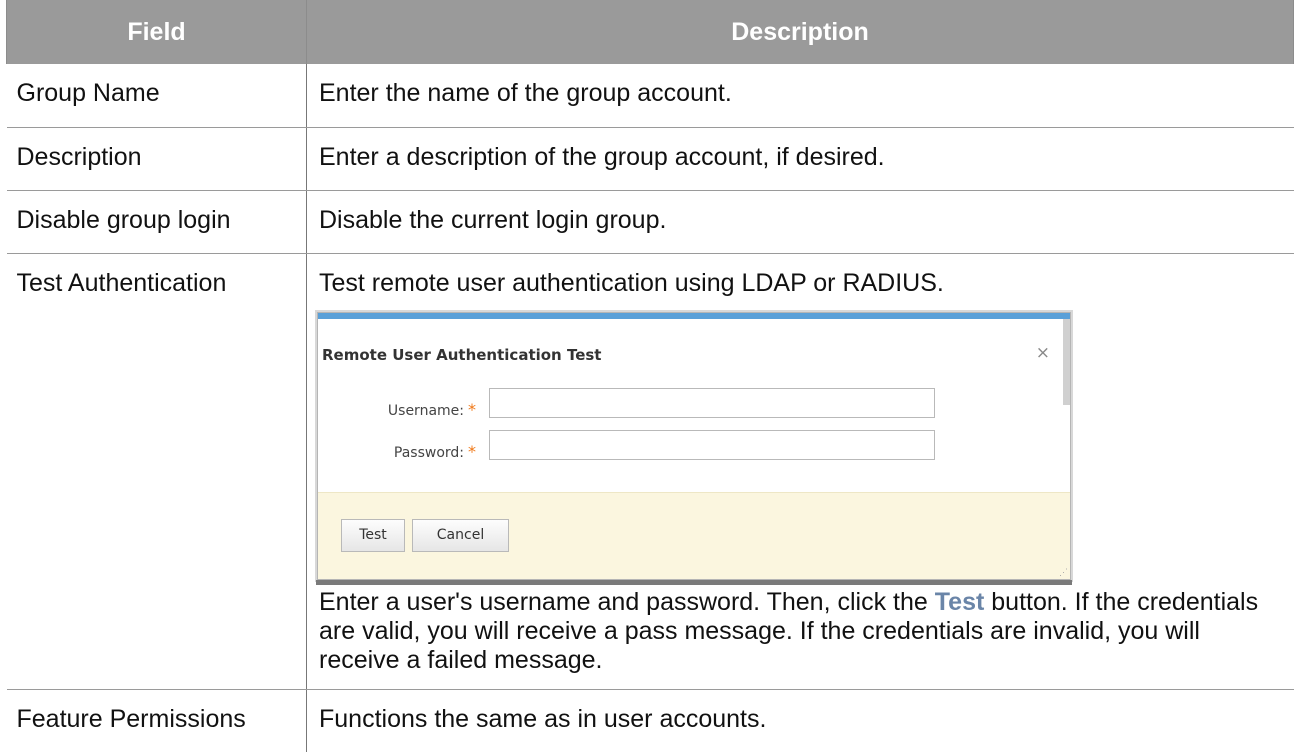 The height and width of the screenshot is (752, 1302). Describe the element at coordinates (373, 535) in the screenshot. I see `test-button: Test` at that location.